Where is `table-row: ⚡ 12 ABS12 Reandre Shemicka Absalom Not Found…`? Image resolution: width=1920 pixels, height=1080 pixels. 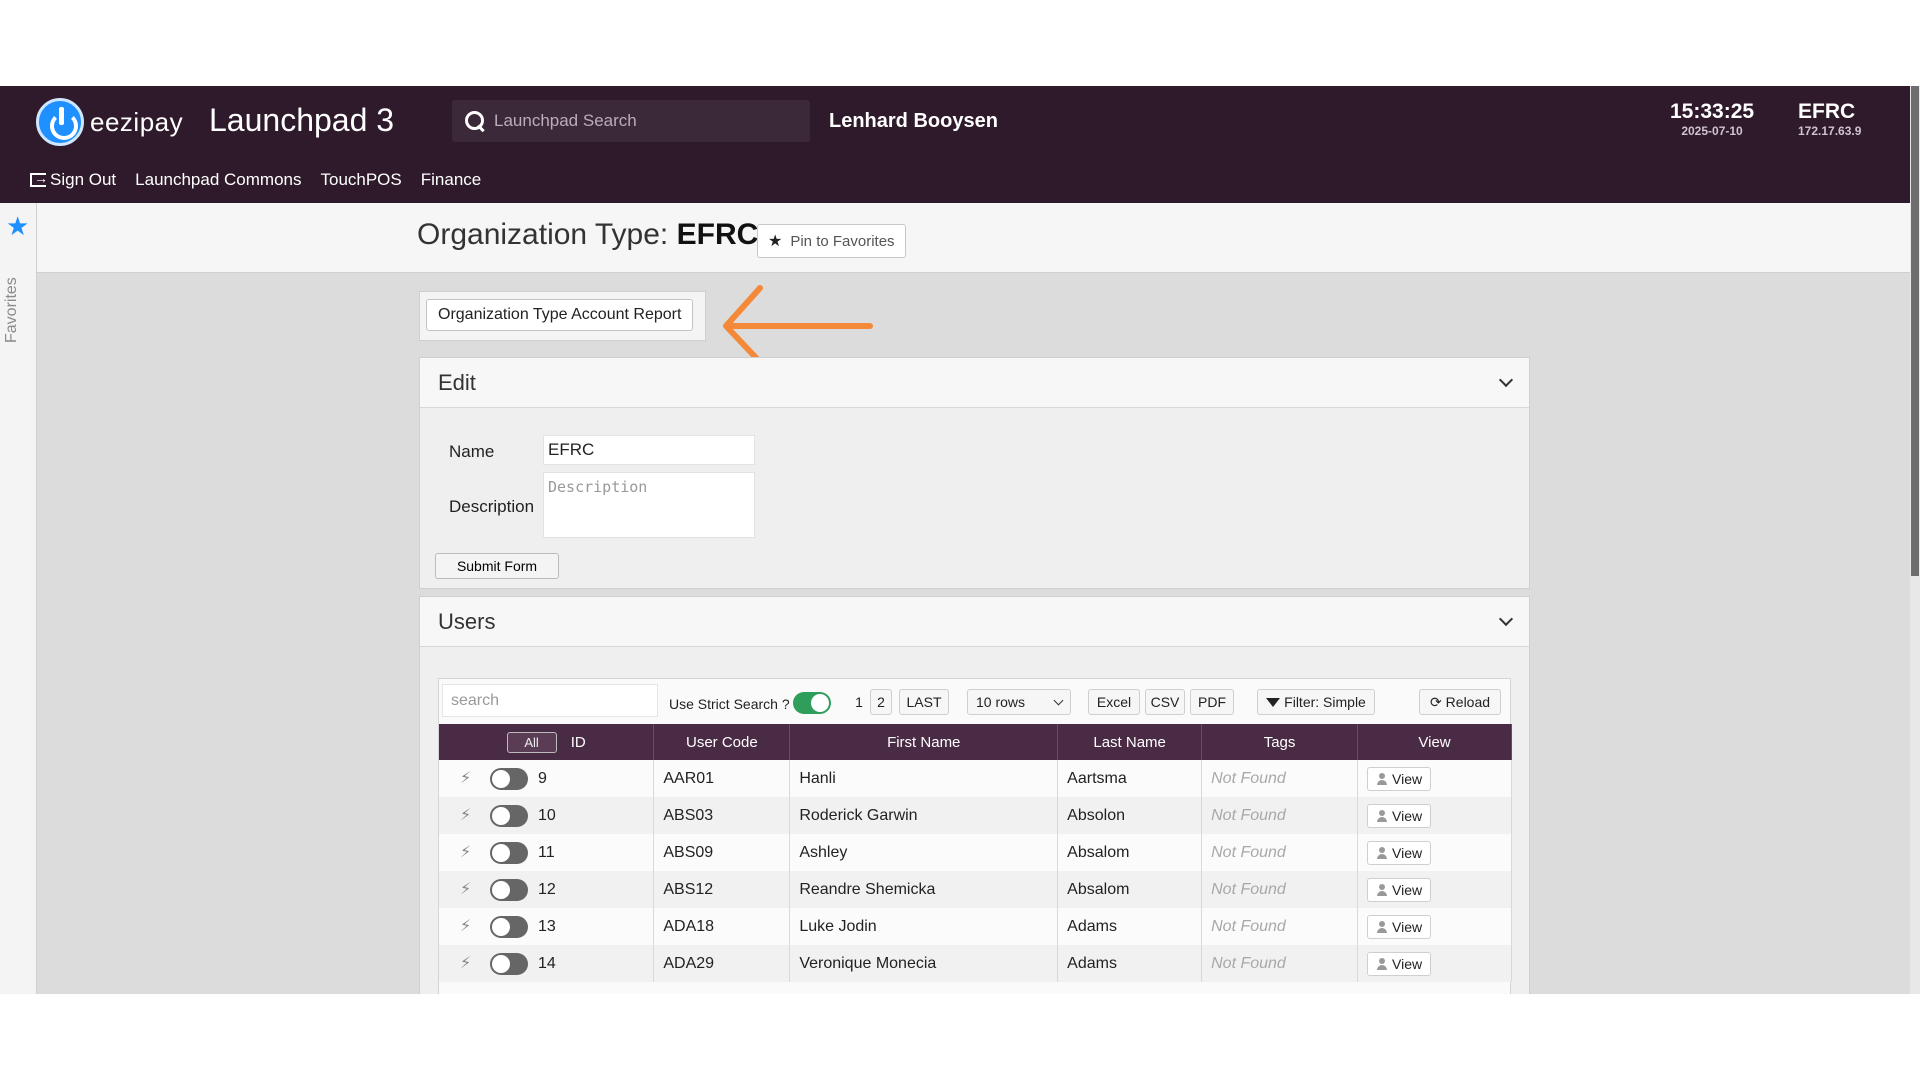
table-row: ⚡ 12 ABS12 Reandre Shemicka Absalom Not Found… is located at coordinates (975, 889).